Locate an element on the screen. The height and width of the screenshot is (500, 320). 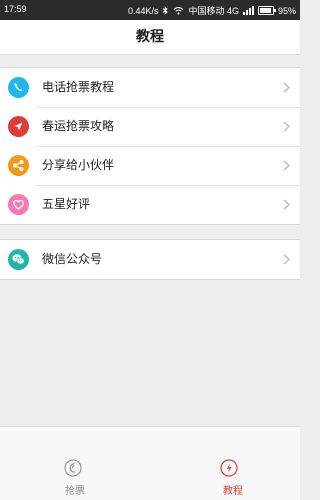
tab-tutorial: 教程 is located at coordinates (225, 463).